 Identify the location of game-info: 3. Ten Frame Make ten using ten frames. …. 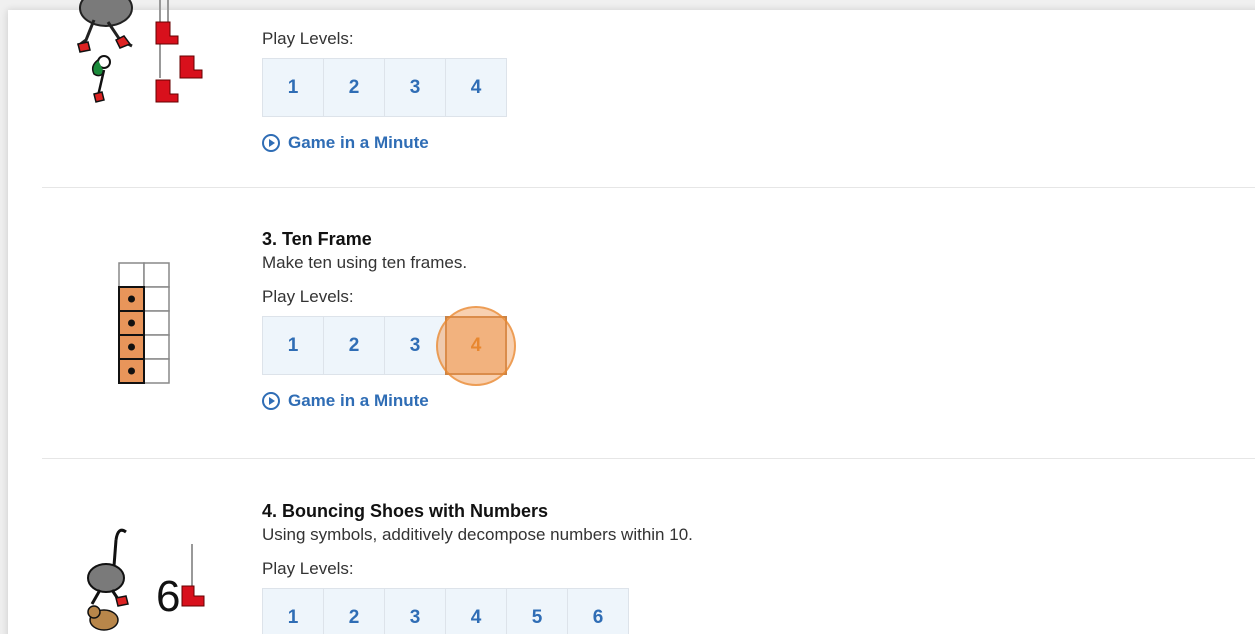
(389, 319).